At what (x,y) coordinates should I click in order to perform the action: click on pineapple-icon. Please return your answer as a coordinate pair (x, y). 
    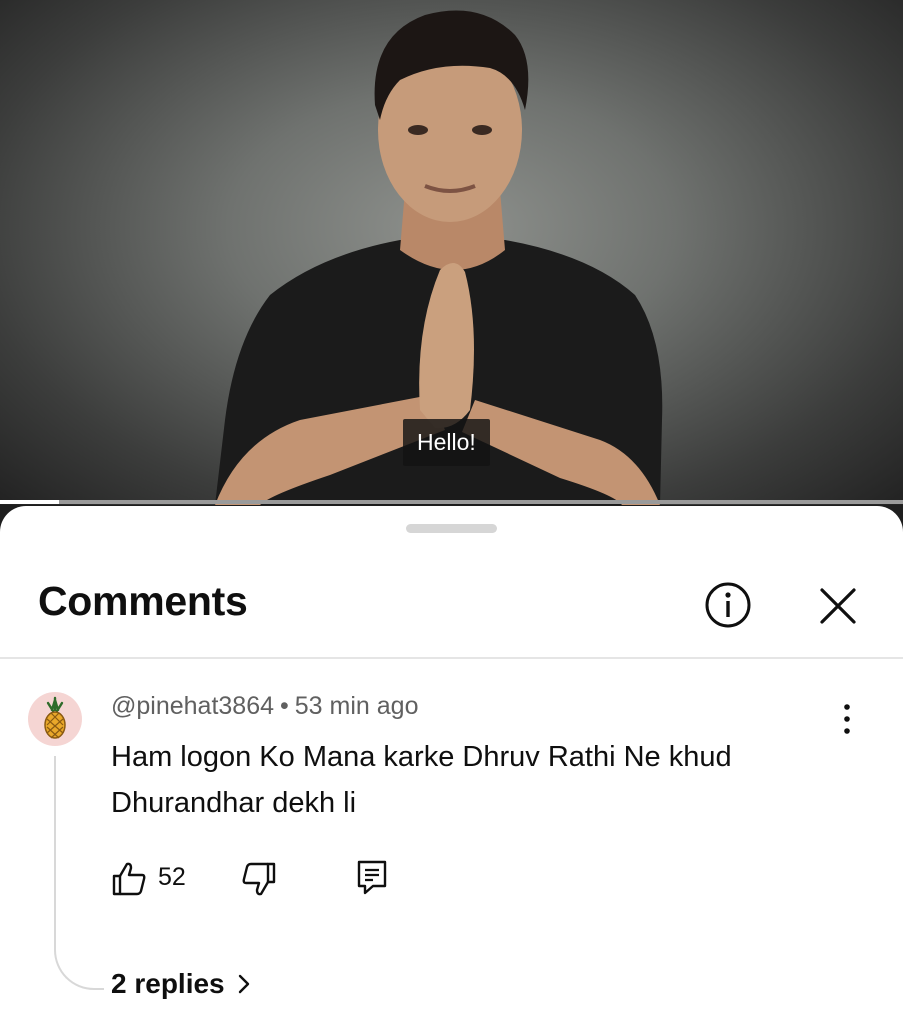
    Looking at the image, I should click on (55, 717).